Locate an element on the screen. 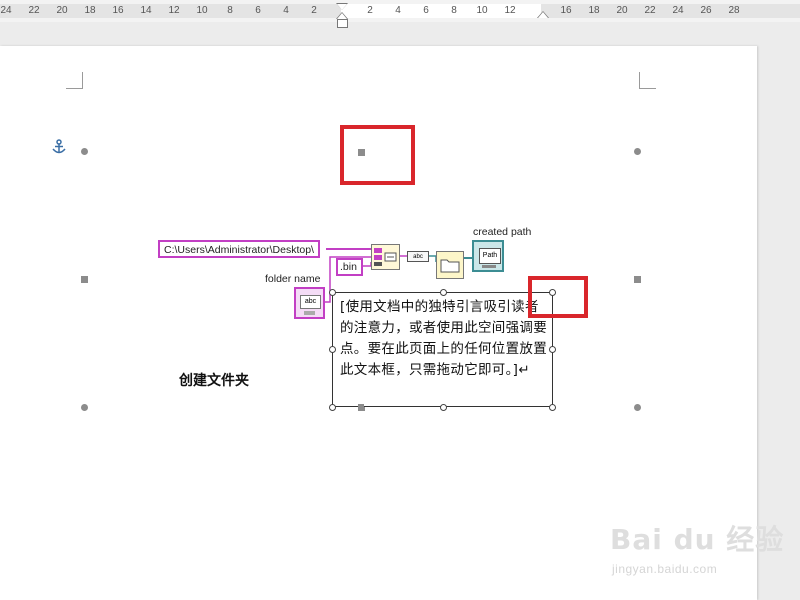 The height and width of the screenshot is (600, 800). string-to-path-node: abc is located at coordinates (418, 256).